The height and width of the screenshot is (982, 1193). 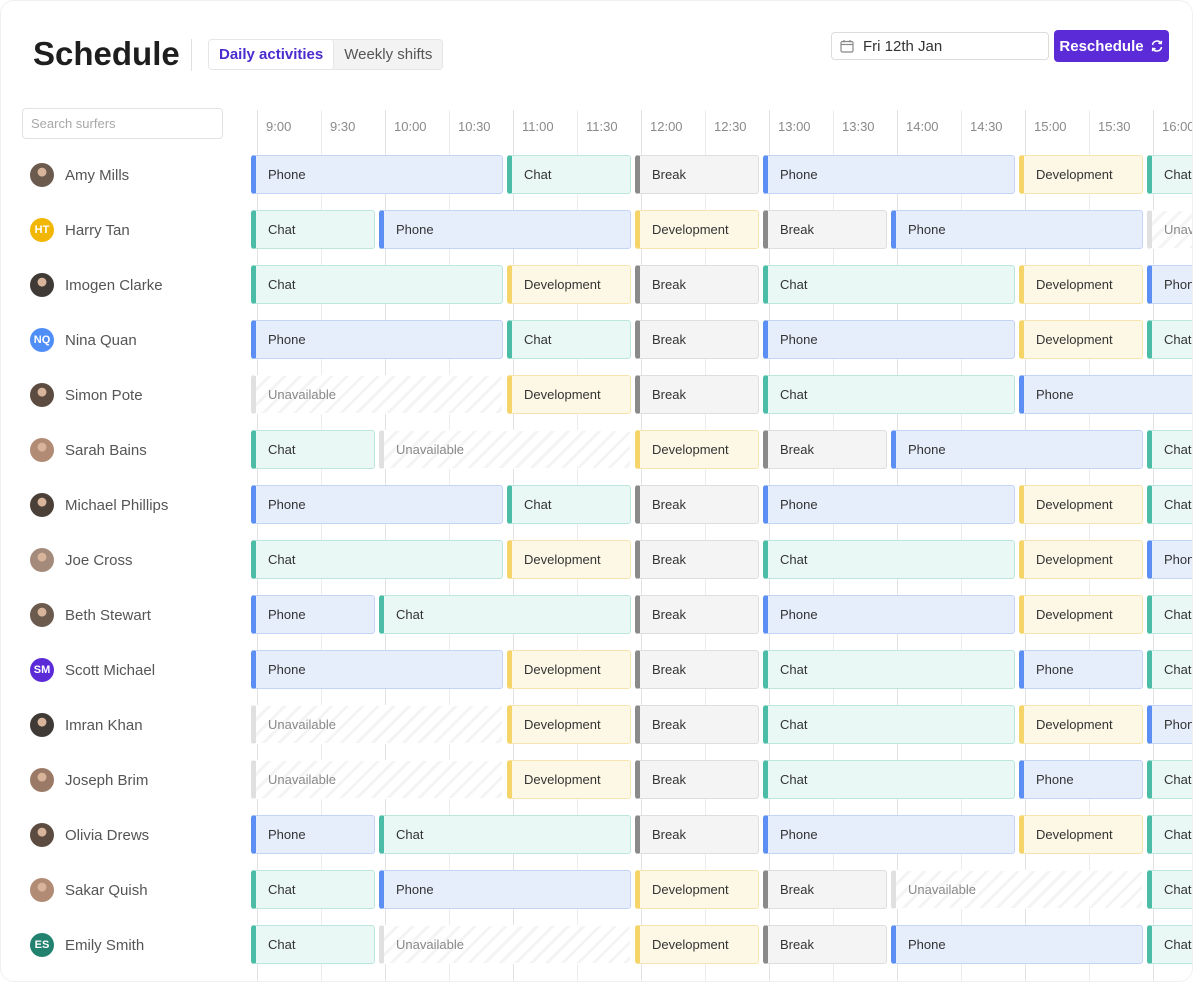 What do you see at coordinates (96, 285) in the screenshot?
I see `surfer-row-label: Imogen Clarke` at bounding box center [96, 285].